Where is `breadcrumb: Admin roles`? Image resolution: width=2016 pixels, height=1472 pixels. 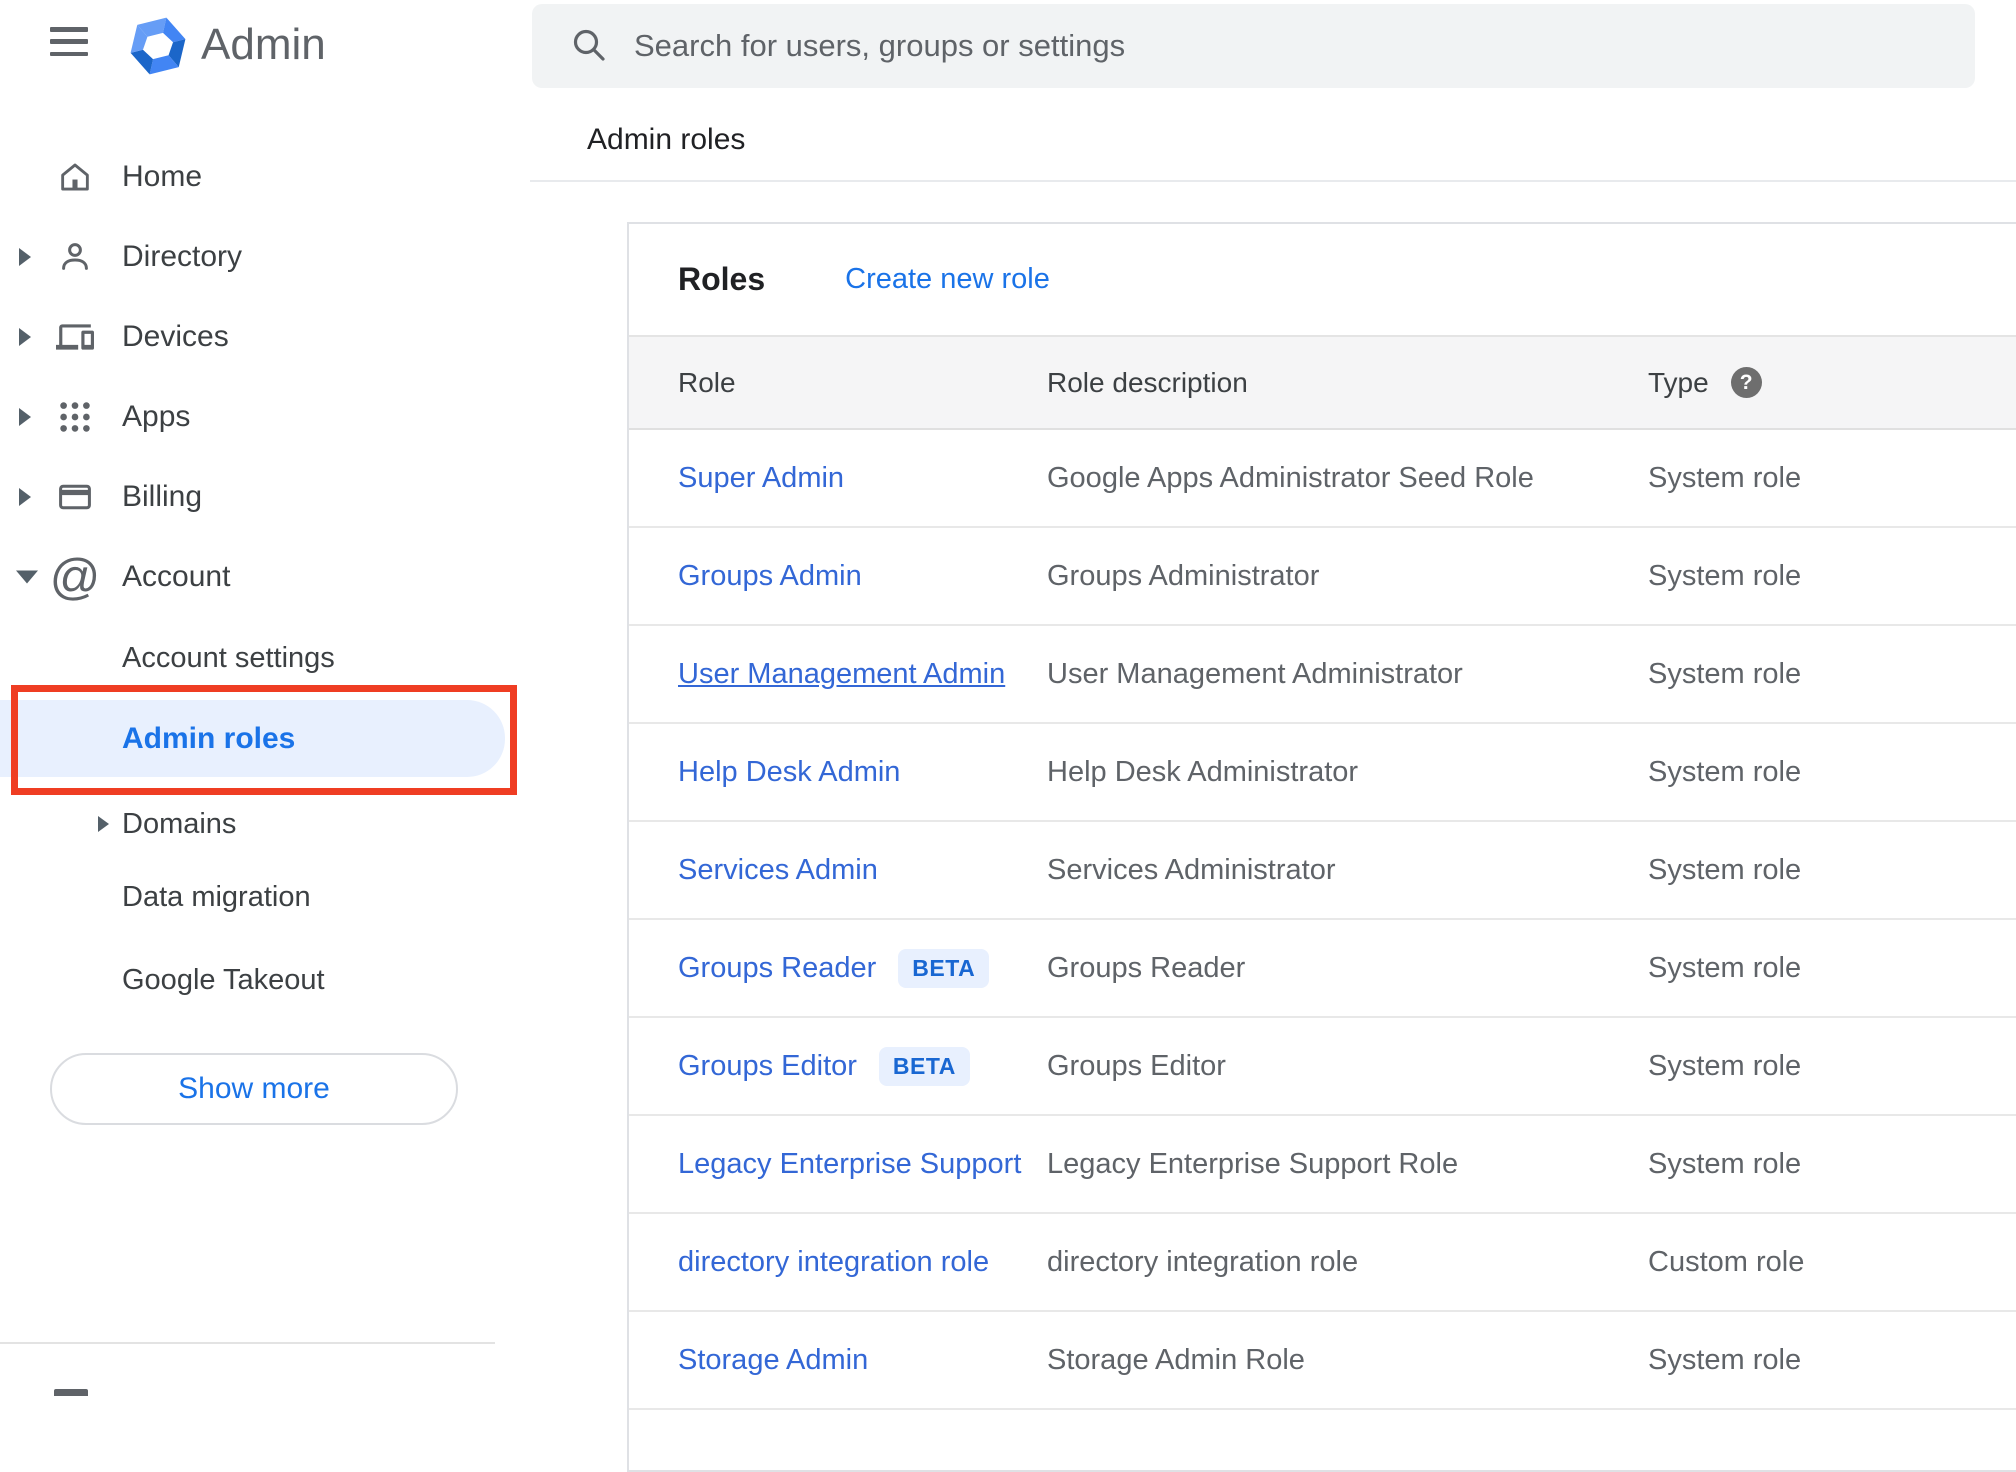
breadcrumb: Admin roles is located at coordinates (666, 139).